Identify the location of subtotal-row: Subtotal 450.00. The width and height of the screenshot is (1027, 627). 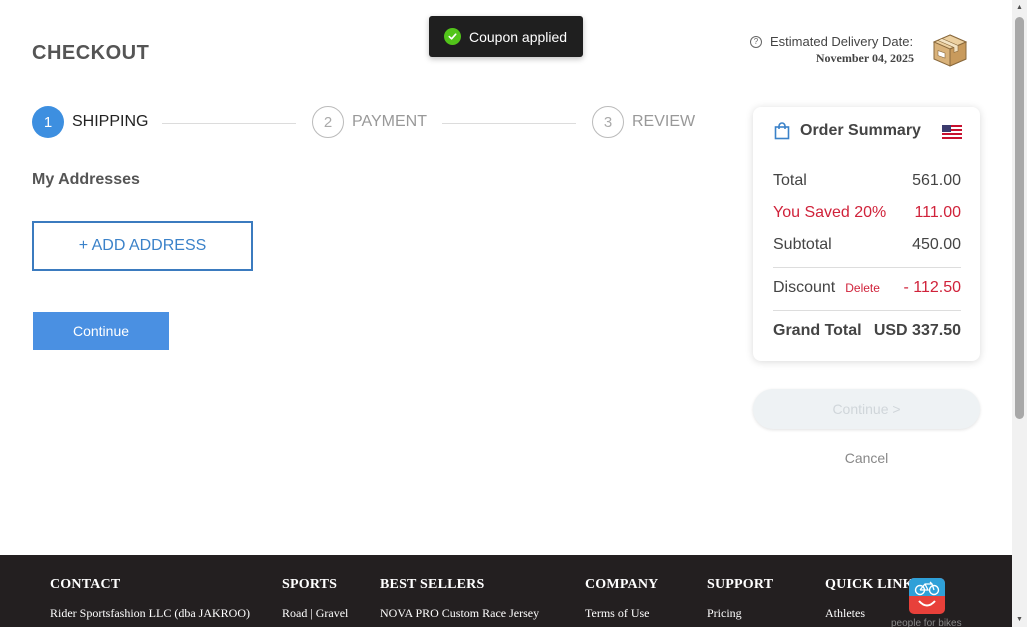
(867, 245).